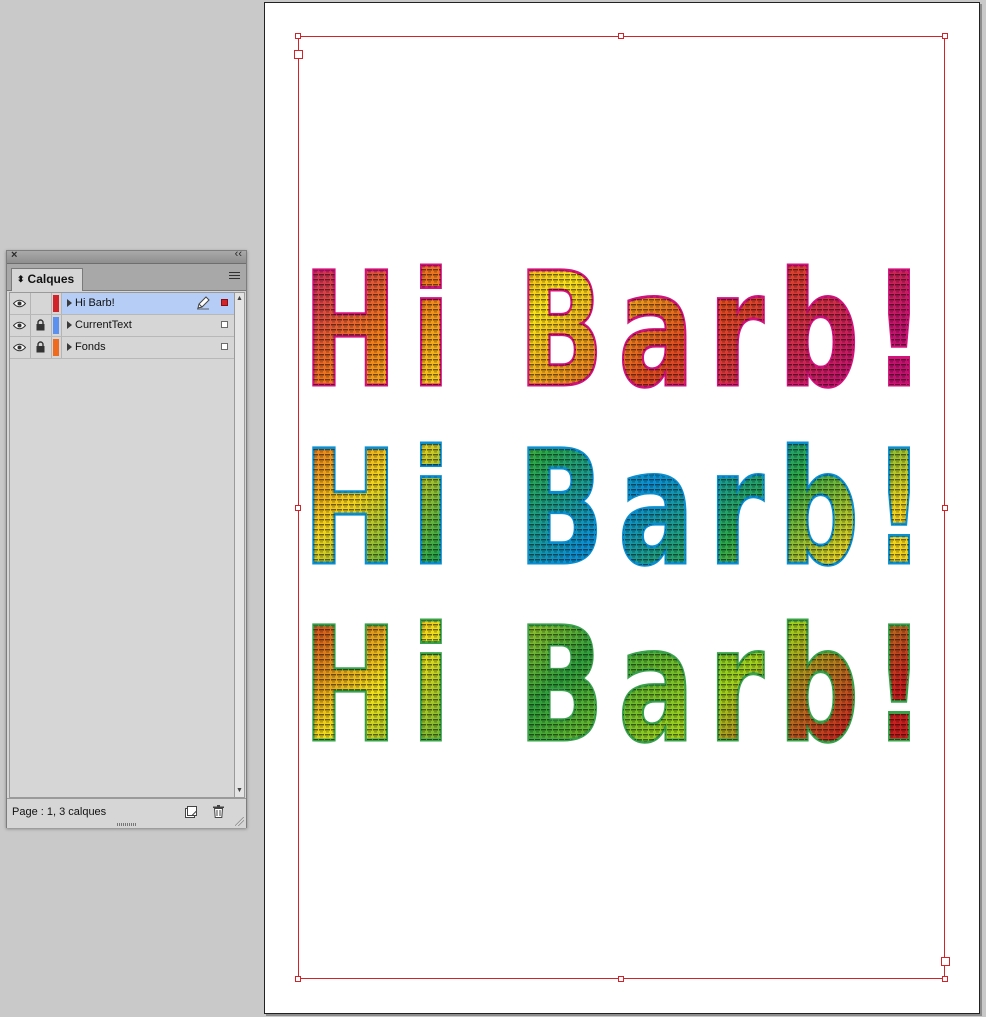  What do you see at coordinates (147, 347) in the screenshot?
I see `layer-name-cell: Fonds` at bounding box center [147, 347].